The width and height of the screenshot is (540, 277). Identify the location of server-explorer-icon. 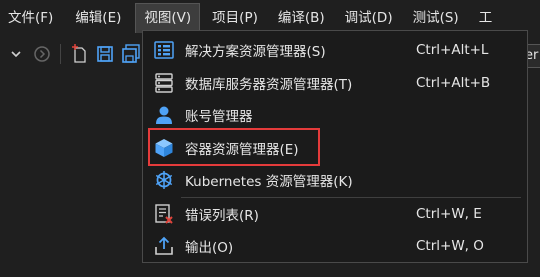
(164, 83).